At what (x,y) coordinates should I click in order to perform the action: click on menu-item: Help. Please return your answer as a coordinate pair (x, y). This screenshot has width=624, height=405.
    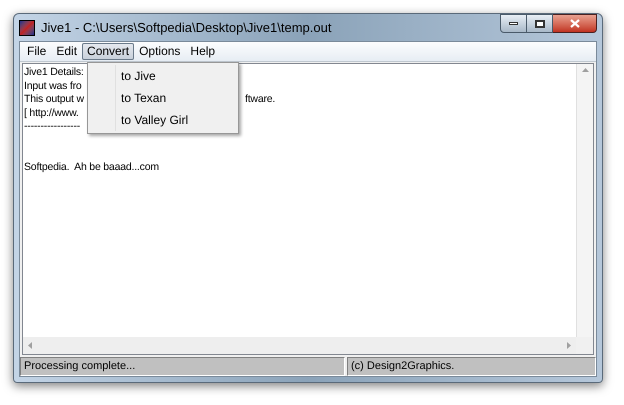
    Looking at the image, I should click on (202, 51).